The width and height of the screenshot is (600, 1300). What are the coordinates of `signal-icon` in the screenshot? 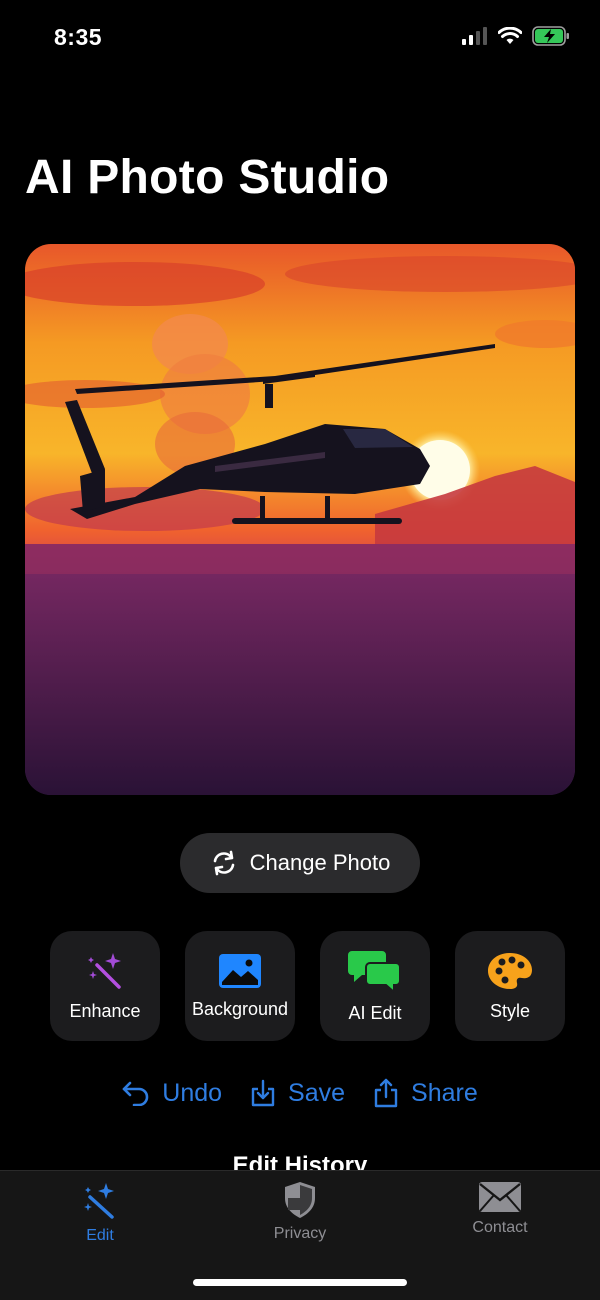 It's located at (474, 36).